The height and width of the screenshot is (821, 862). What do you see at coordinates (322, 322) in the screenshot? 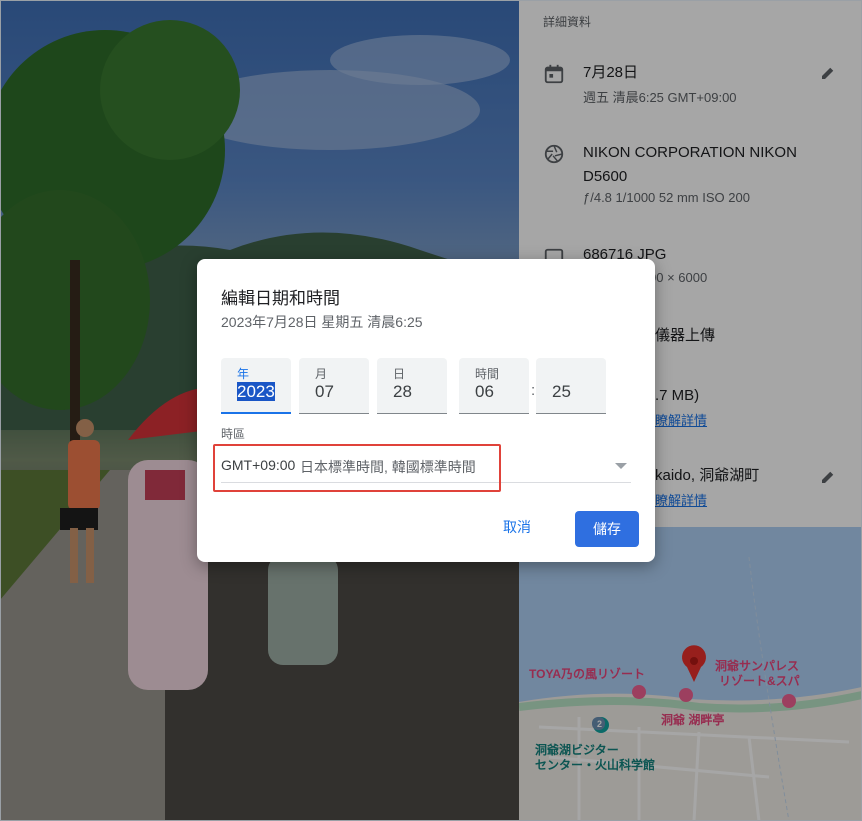
I see `dialog-subtitle: 2023年7月28日 星期五 清晨6:25` at bounding box center [322, 322].